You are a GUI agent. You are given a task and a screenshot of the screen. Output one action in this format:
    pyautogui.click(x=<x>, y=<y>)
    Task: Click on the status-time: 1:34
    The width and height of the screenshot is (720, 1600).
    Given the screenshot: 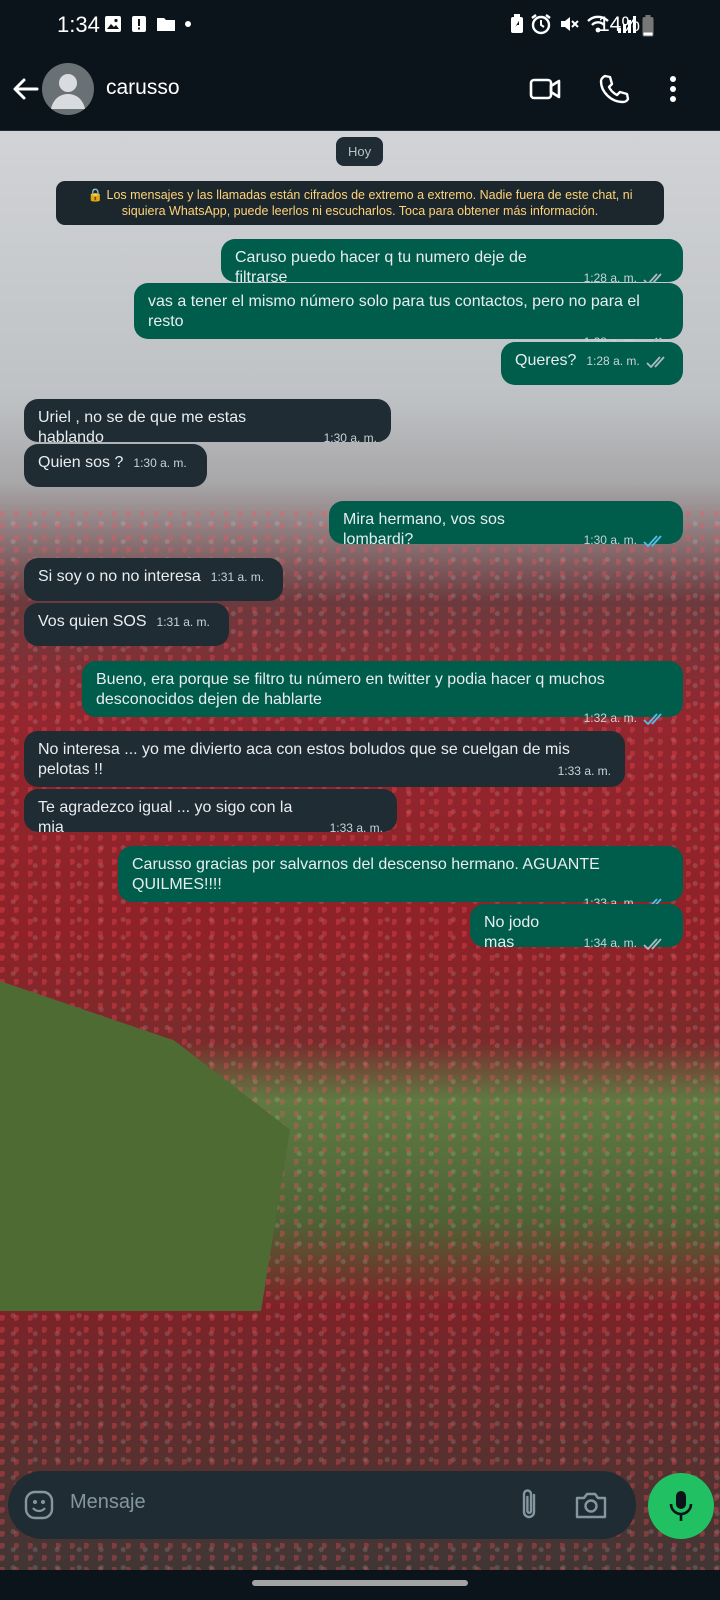 What is the action you would take?
    pyautogui.click(x=78, y=24)
    